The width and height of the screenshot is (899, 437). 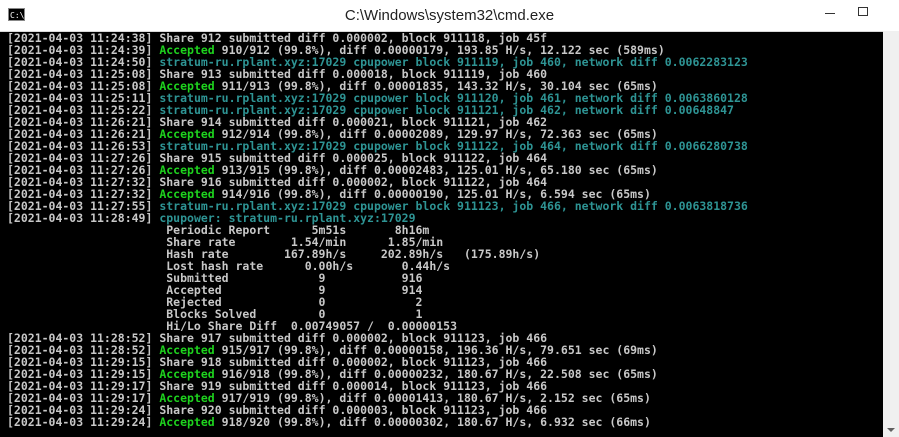 What do you see at coordinates (862, 11) in the screenshot?
I see `maximize-button` at bounding box center [862, 11].